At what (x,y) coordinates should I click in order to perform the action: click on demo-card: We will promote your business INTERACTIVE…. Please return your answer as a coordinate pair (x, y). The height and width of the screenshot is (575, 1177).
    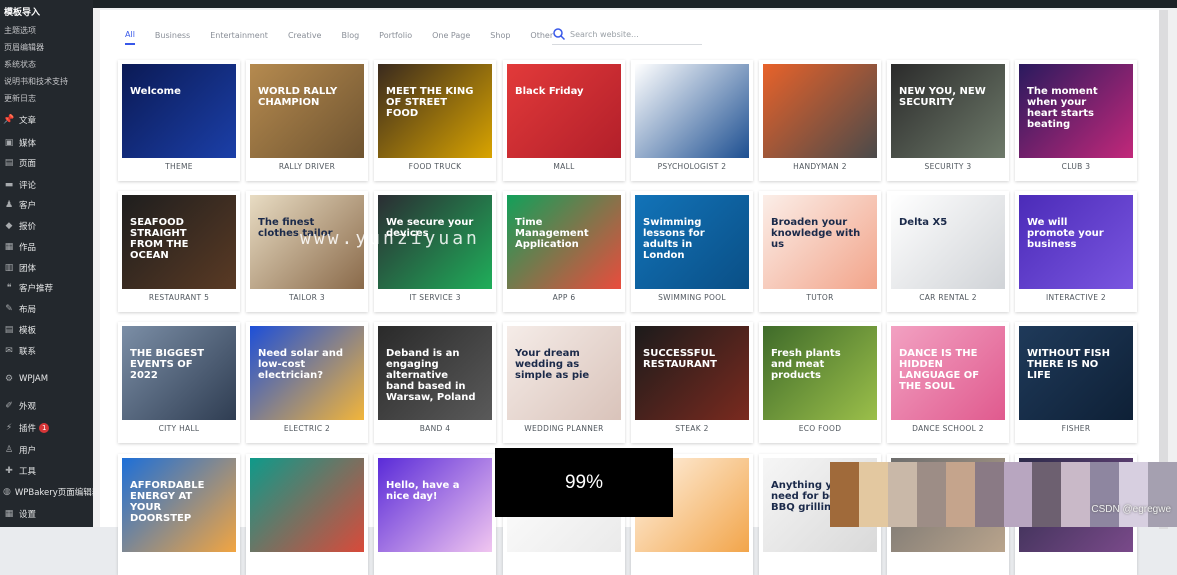
    Looking at the image, I should click on (1076, 251).